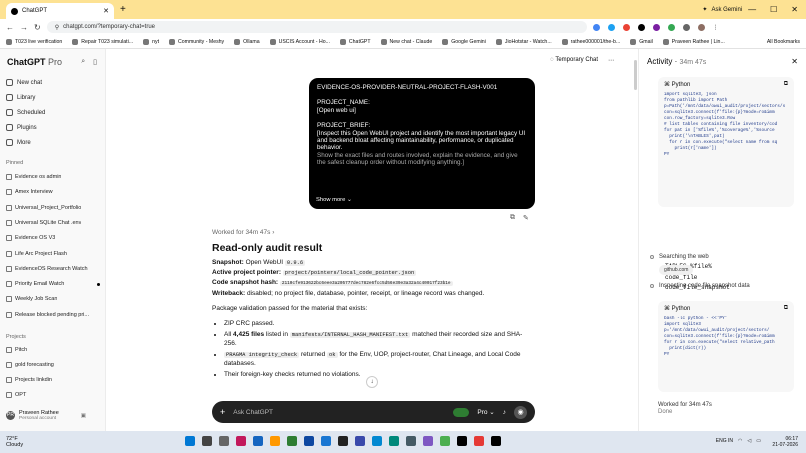 The width and height of the screenshot is (806, 453). I want to click on pinned-chat-item: Priority Email Watch, so click(53, 284).